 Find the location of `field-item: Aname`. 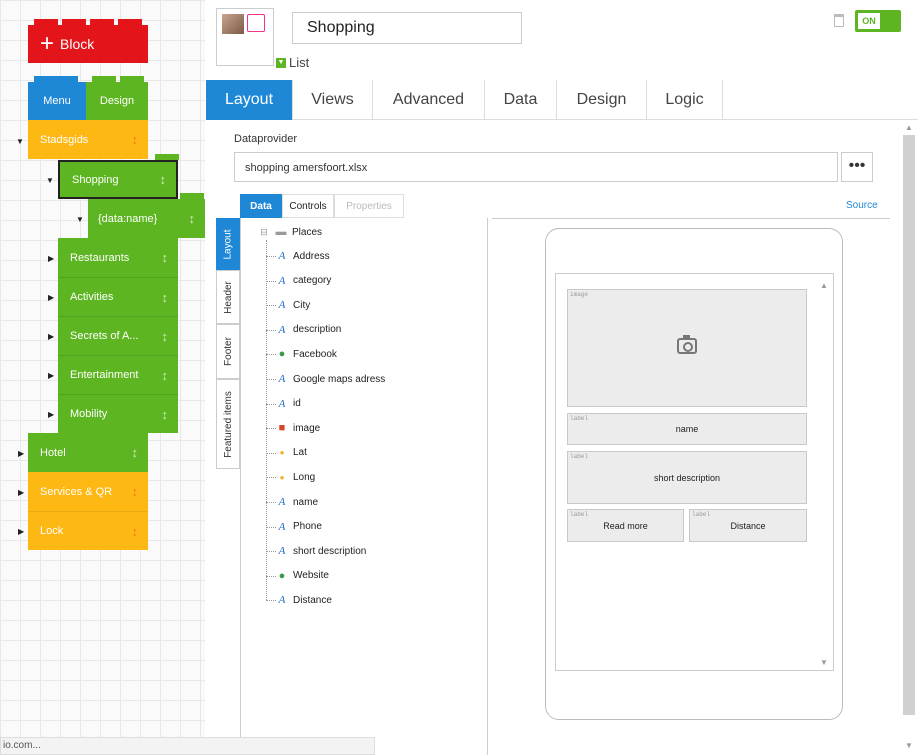

field-item: Aname is located at coordinates (297, 502).